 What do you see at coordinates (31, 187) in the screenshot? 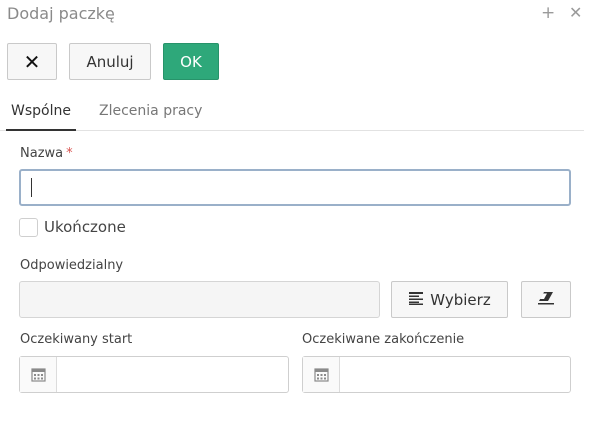
I see `text-caret` at bounding box center [31, 187].